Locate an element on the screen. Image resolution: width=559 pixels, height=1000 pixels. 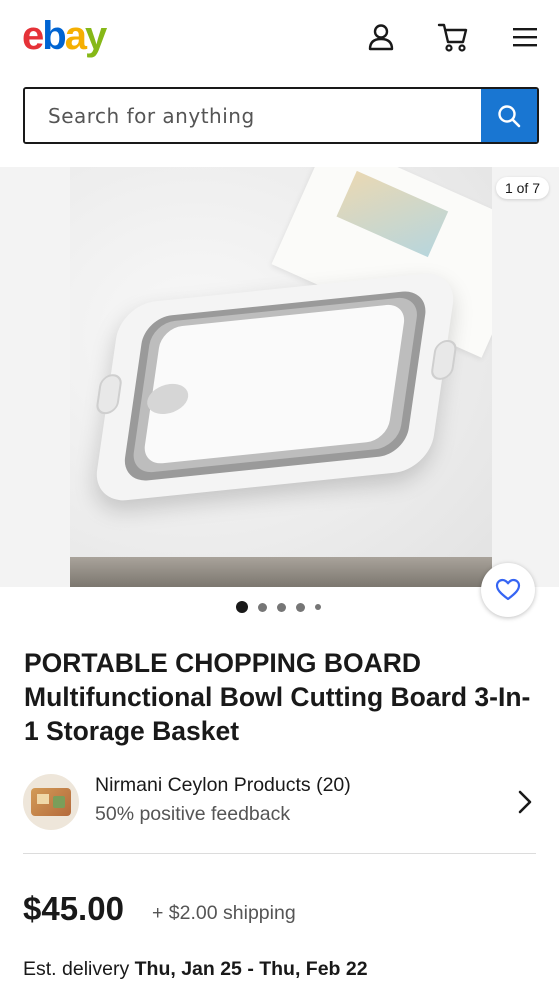
search-bar is located at coordinates (281, 115).